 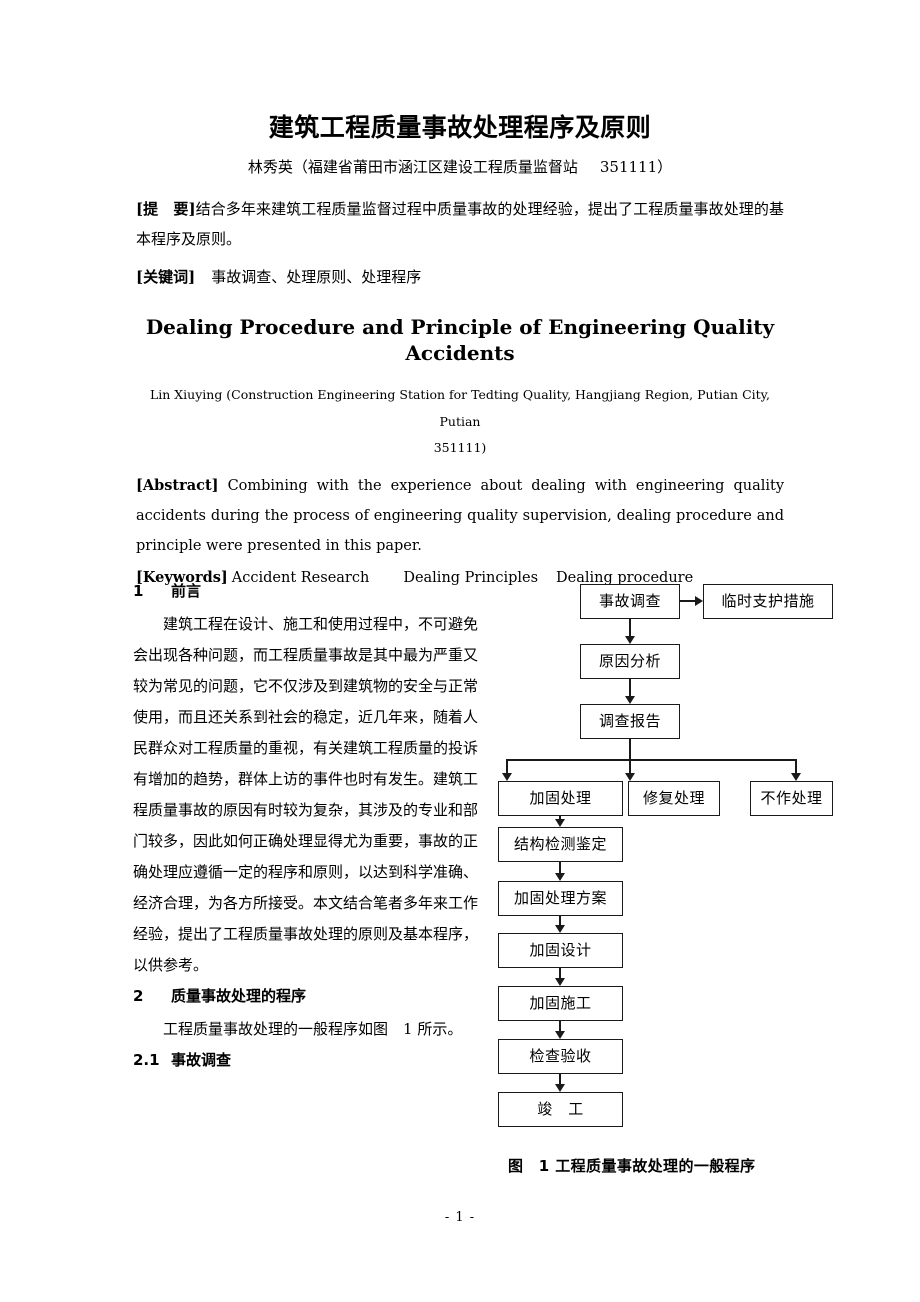 What do you see at coordinates (687, 601) in the screenshot?
I see `connector-accident-to-support` at bounding box center [687, 601].